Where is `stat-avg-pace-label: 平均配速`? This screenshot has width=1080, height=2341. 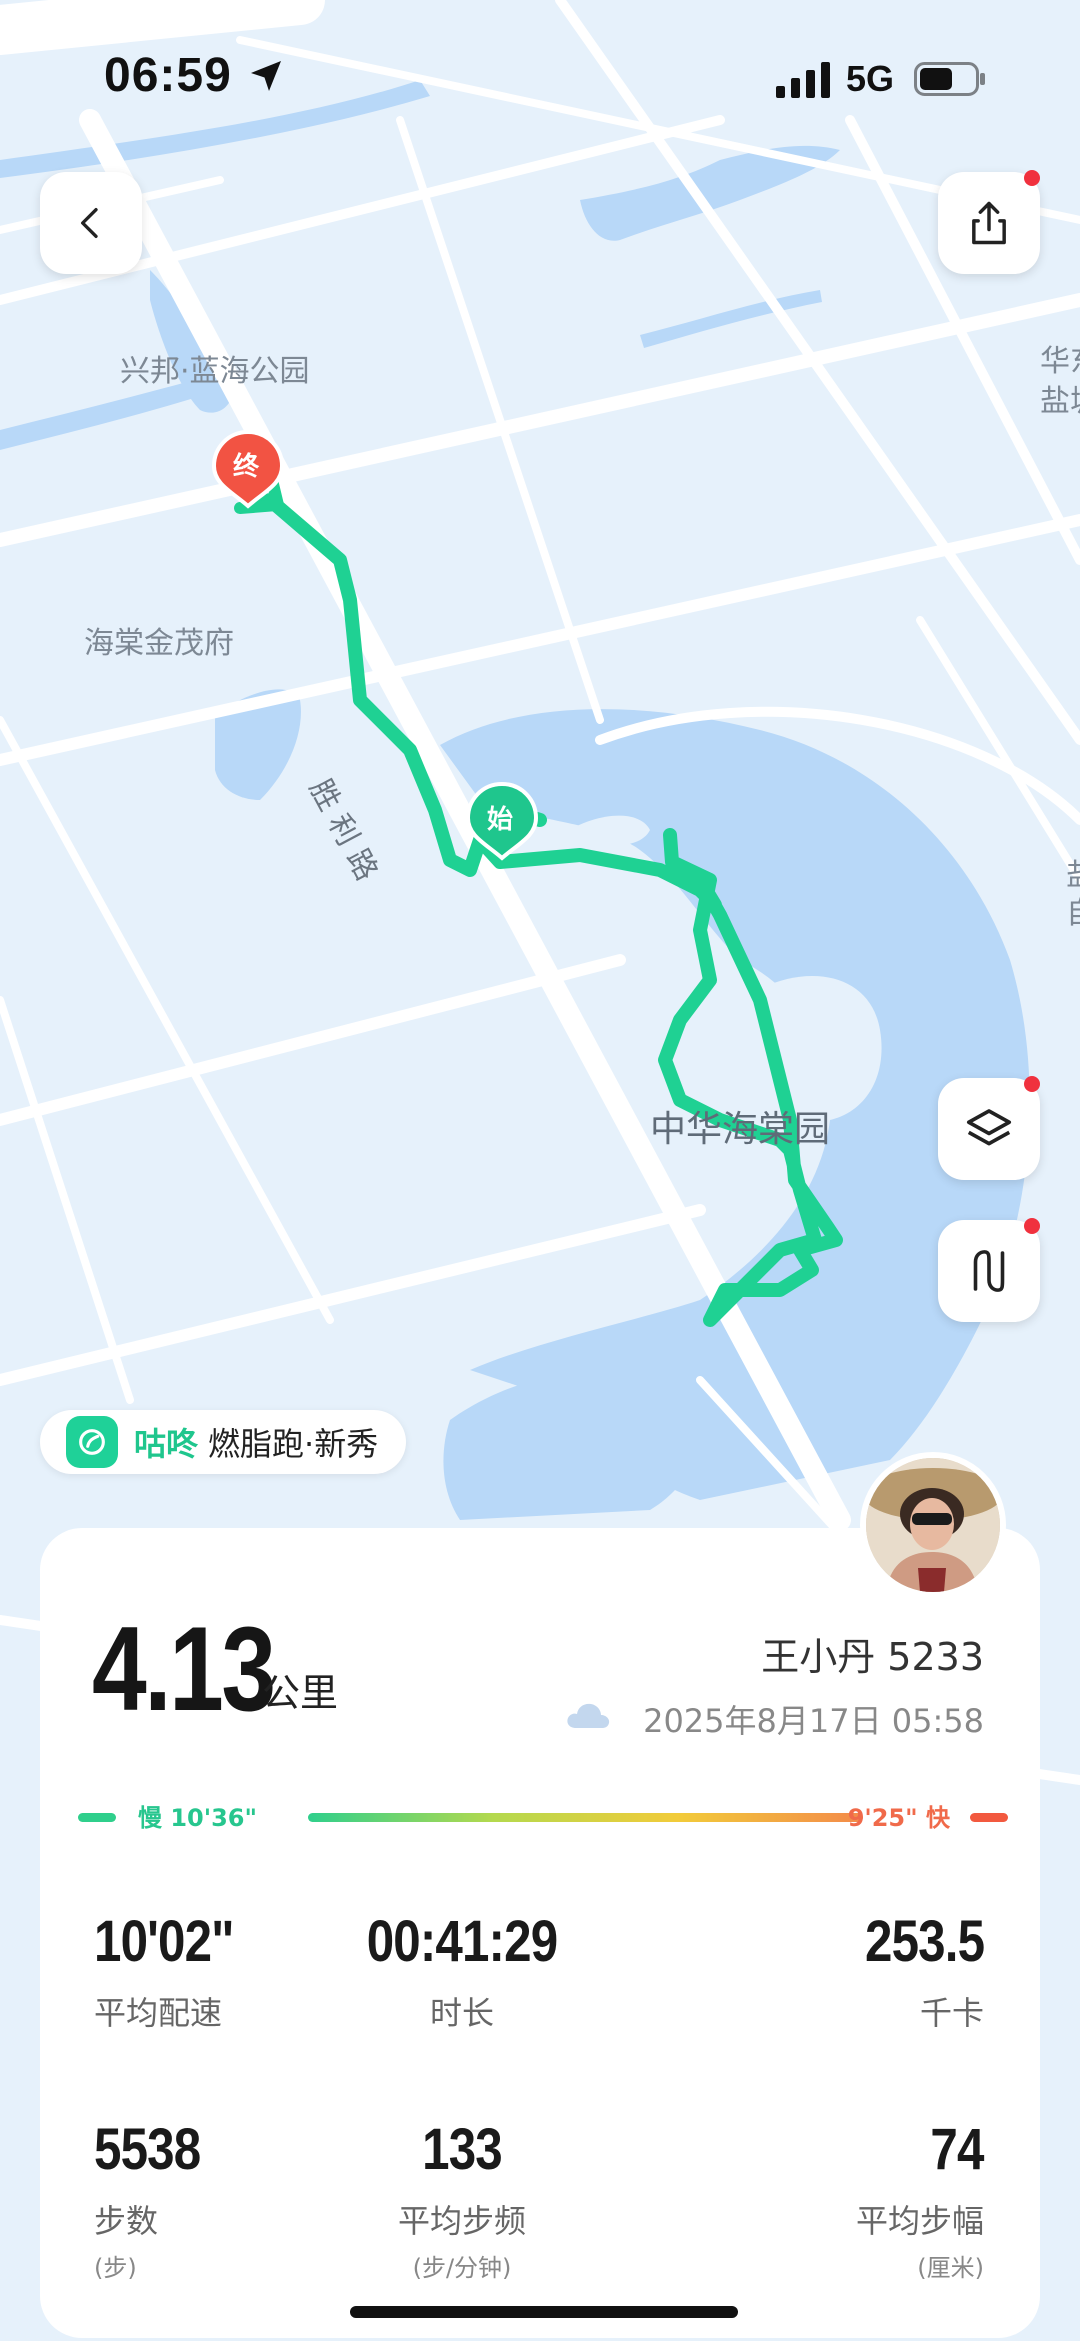 stat-avg-pace-label: 平均配速 is located at coordinates (158, 2013).